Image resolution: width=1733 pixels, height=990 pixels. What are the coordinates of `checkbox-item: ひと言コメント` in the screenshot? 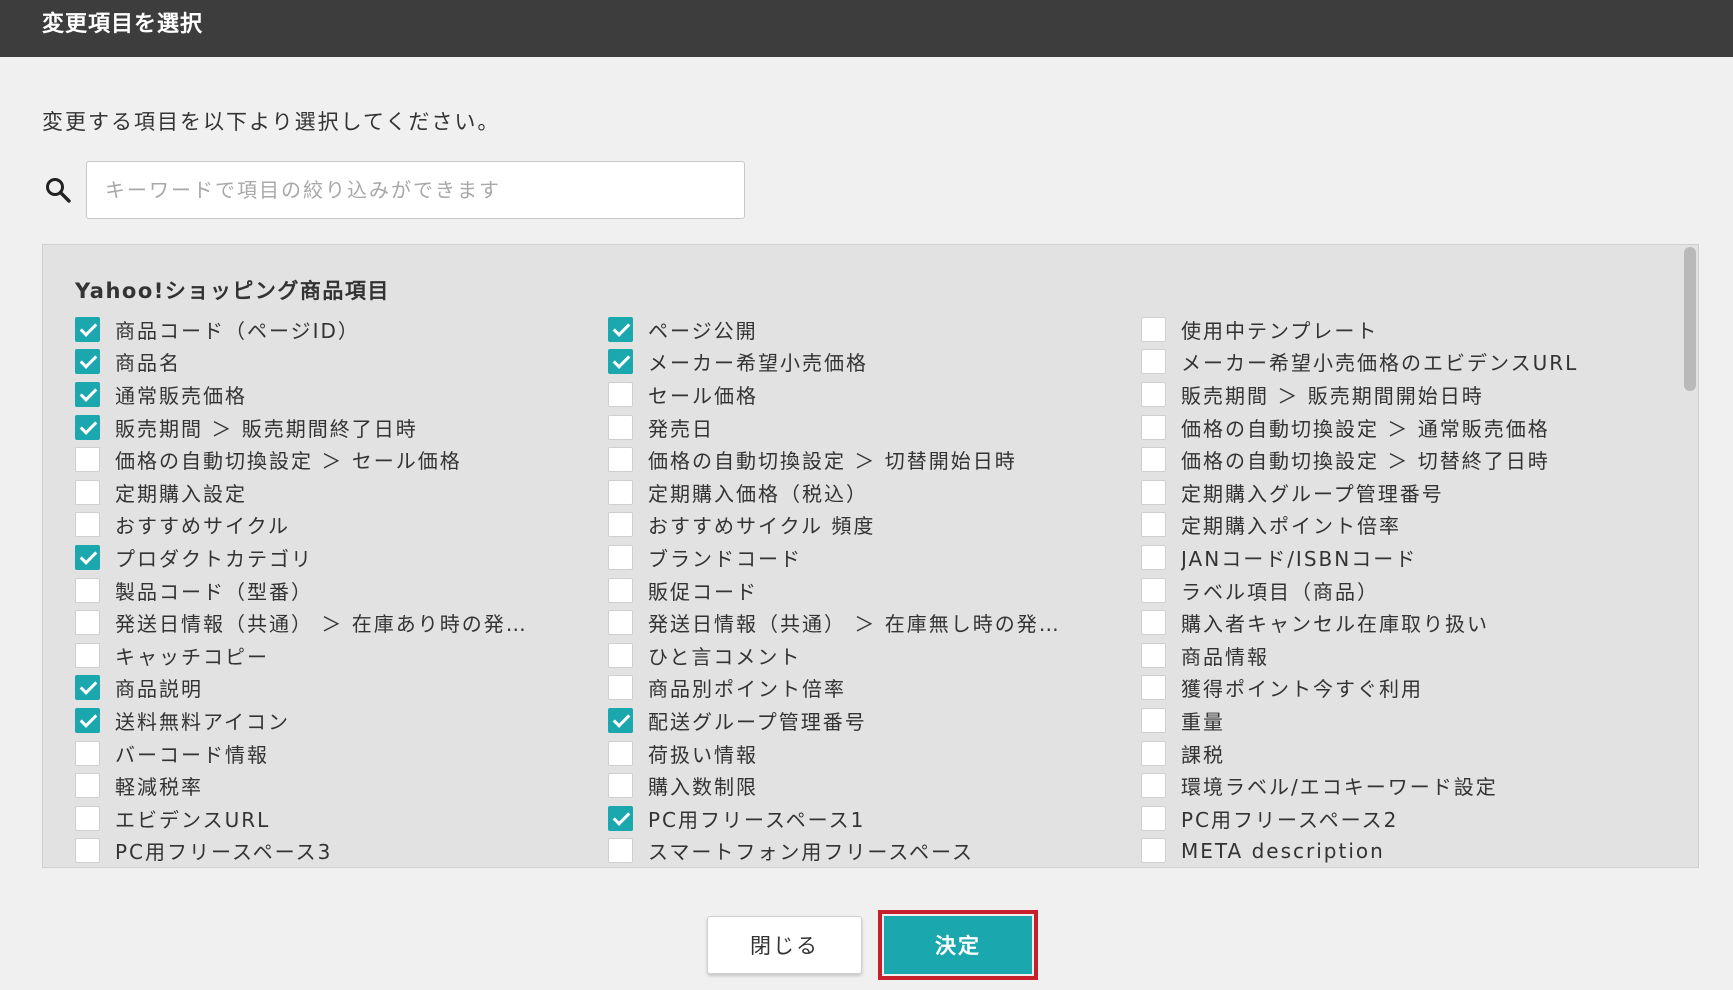 It's located at (874, 655).